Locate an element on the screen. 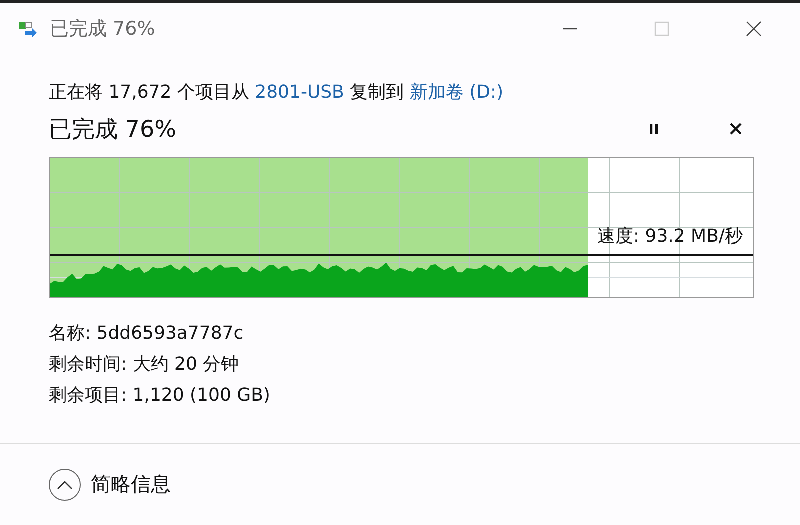  copy-icon is located at coordinates (28, 29).